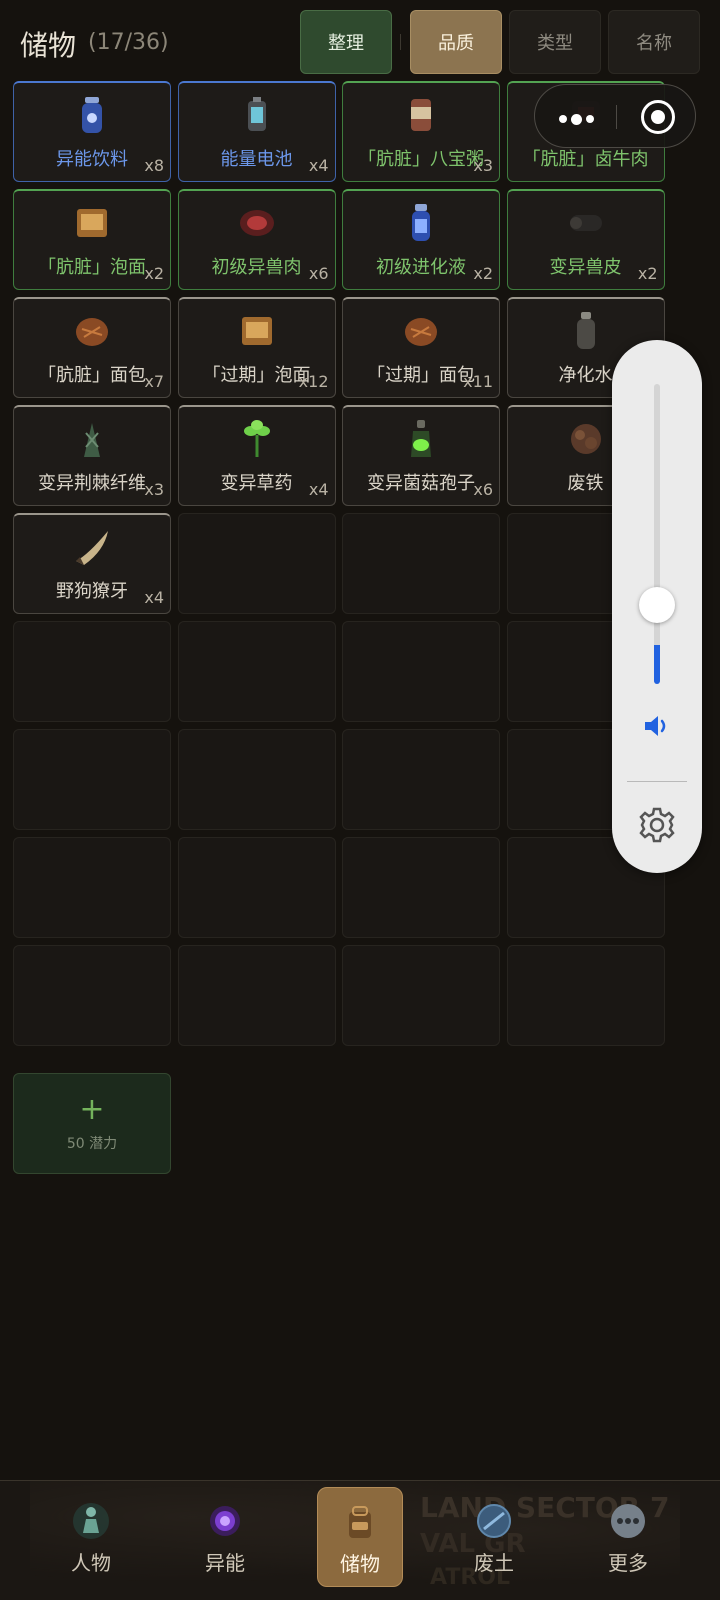 Image resolution: width=720 pixels, height=1600 pixels. I want to click on inventory-slot: 「肮脏」八宝粥 x3, so click(421, 131).